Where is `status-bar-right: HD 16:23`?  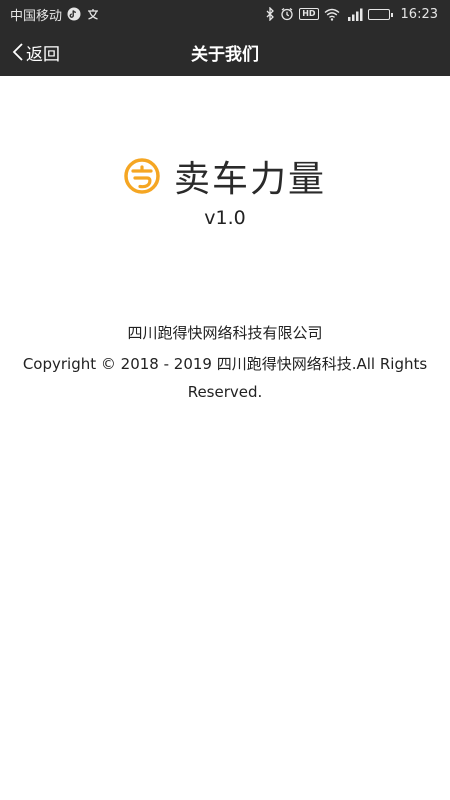 status-bar-right: HD 16:23 is located at coordinates (351, 14).